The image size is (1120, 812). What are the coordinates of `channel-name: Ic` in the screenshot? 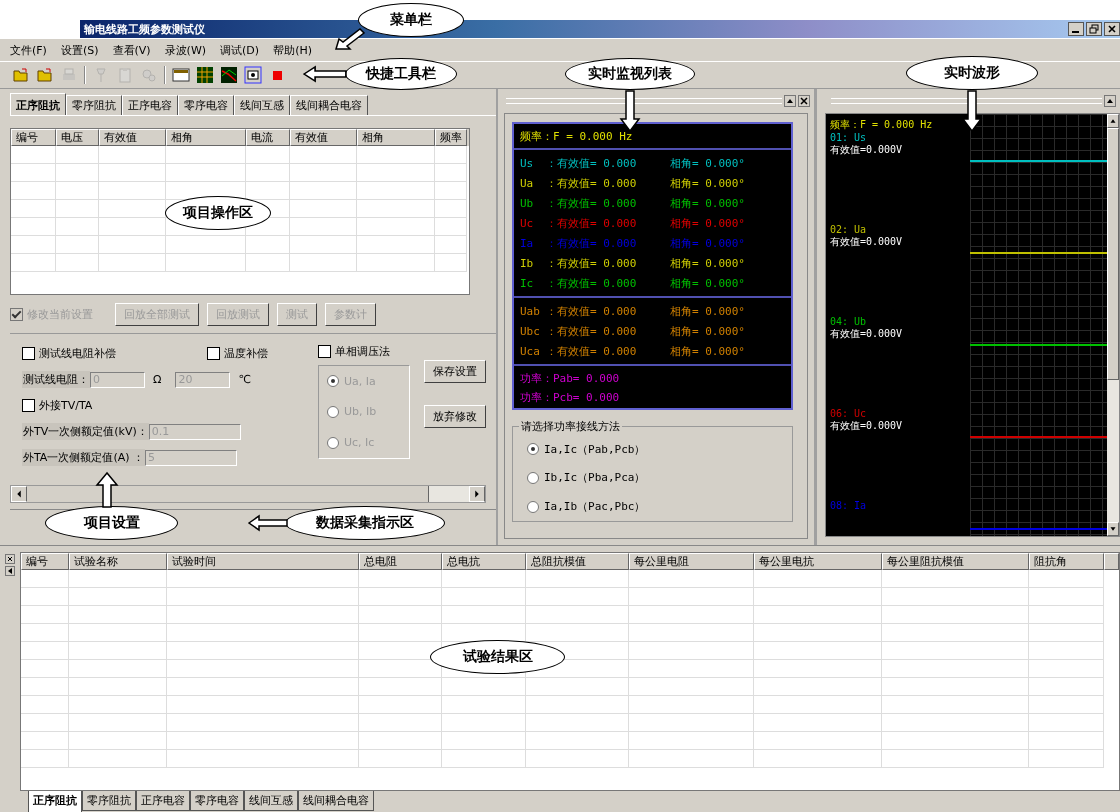 It's located at (527, 283).